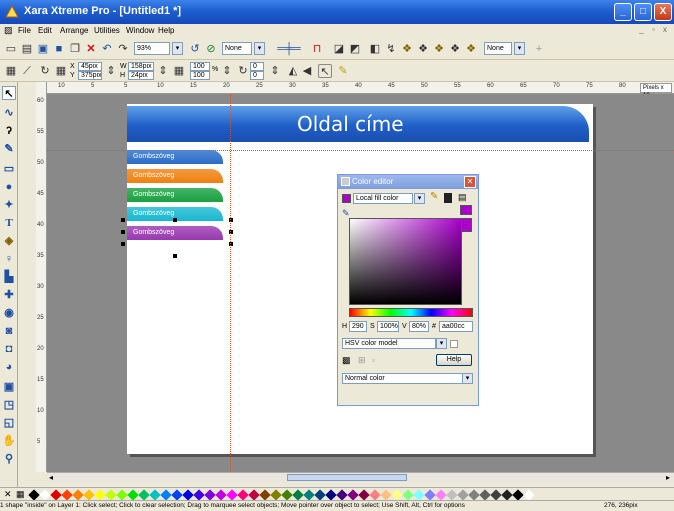 The width and height of the screenshot is (674, 511). What do you see at coordinates (59, 49) in the screenshot?
I see `save-icon: ■` at bounding box center [59, 49].